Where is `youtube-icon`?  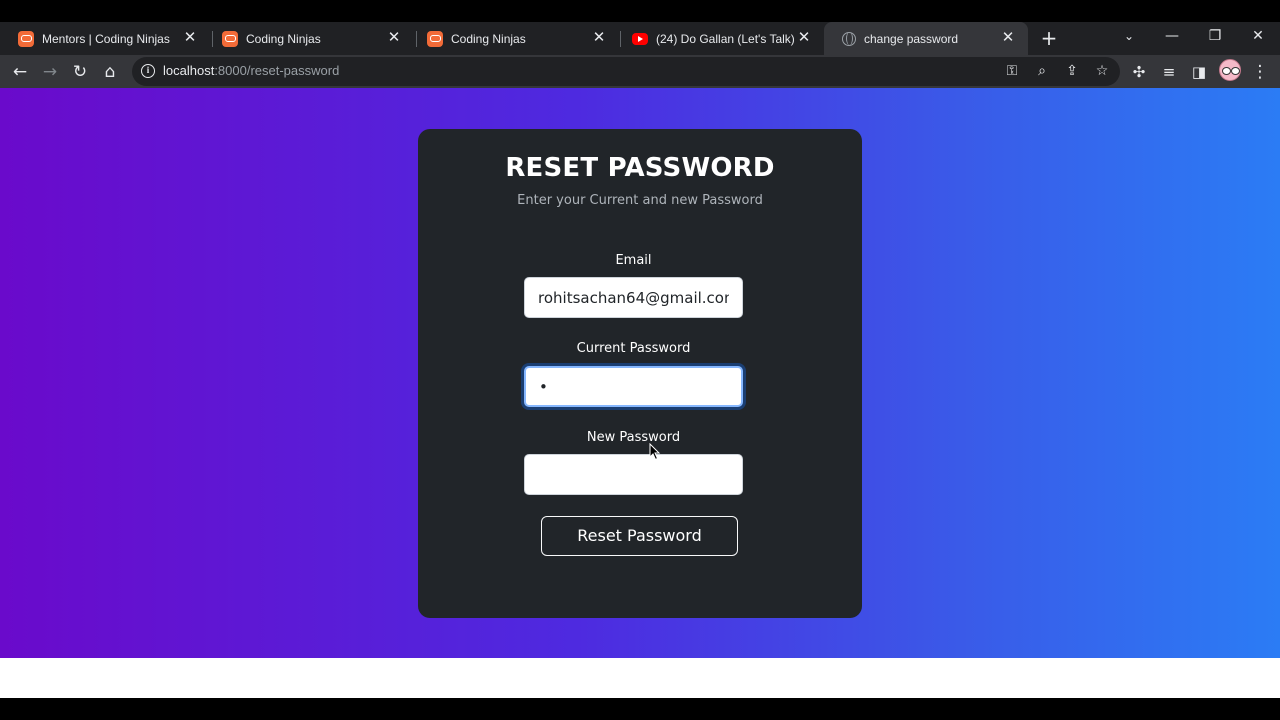
youtube-icon is located at coordinates (640, 38).